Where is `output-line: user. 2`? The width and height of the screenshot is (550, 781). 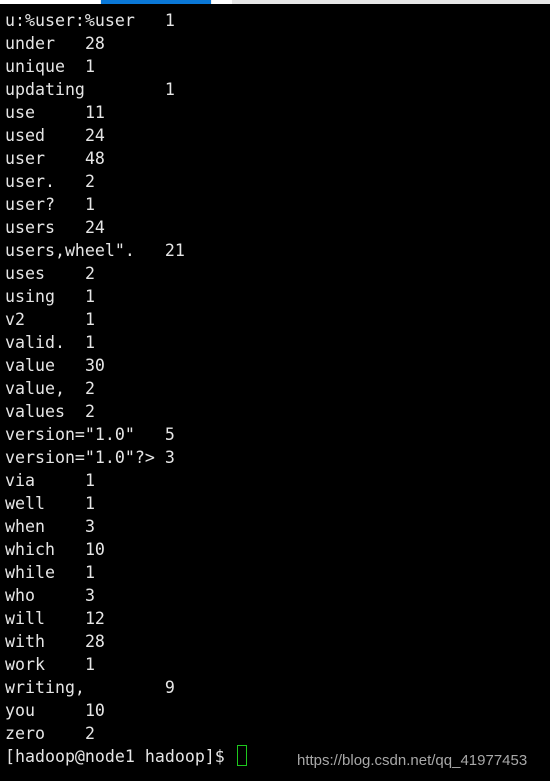 output-line: user. 2 is located at coordinates (126, 181).